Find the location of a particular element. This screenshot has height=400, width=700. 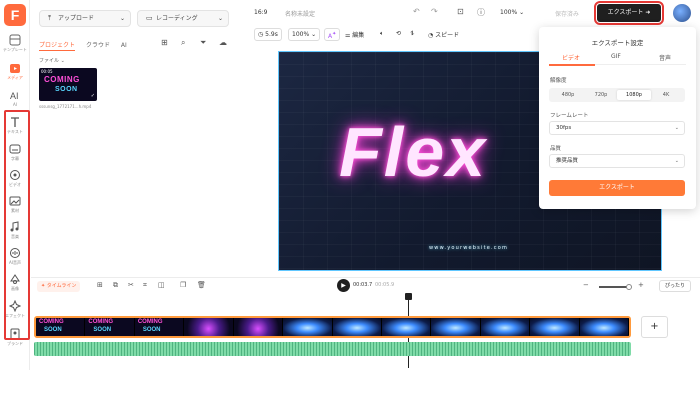

audio-waveform is located at coordinates (332, 349).